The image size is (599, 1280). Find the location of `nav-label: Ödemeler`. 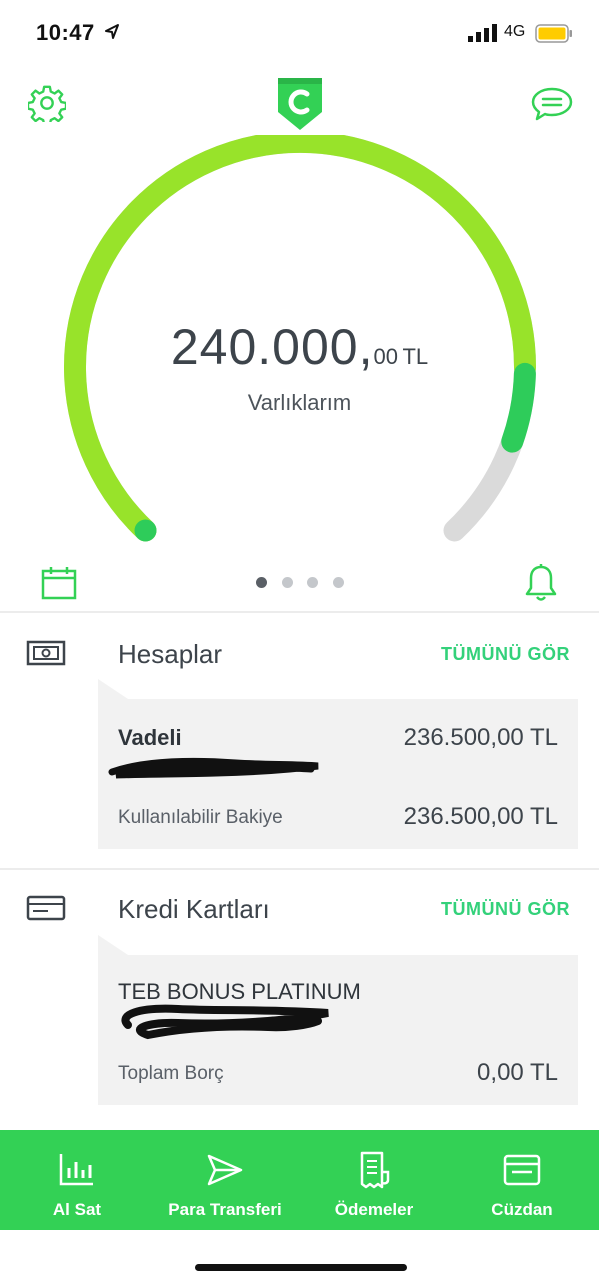

nav-label: Ödemeler is located at coordinates (374, 1209).